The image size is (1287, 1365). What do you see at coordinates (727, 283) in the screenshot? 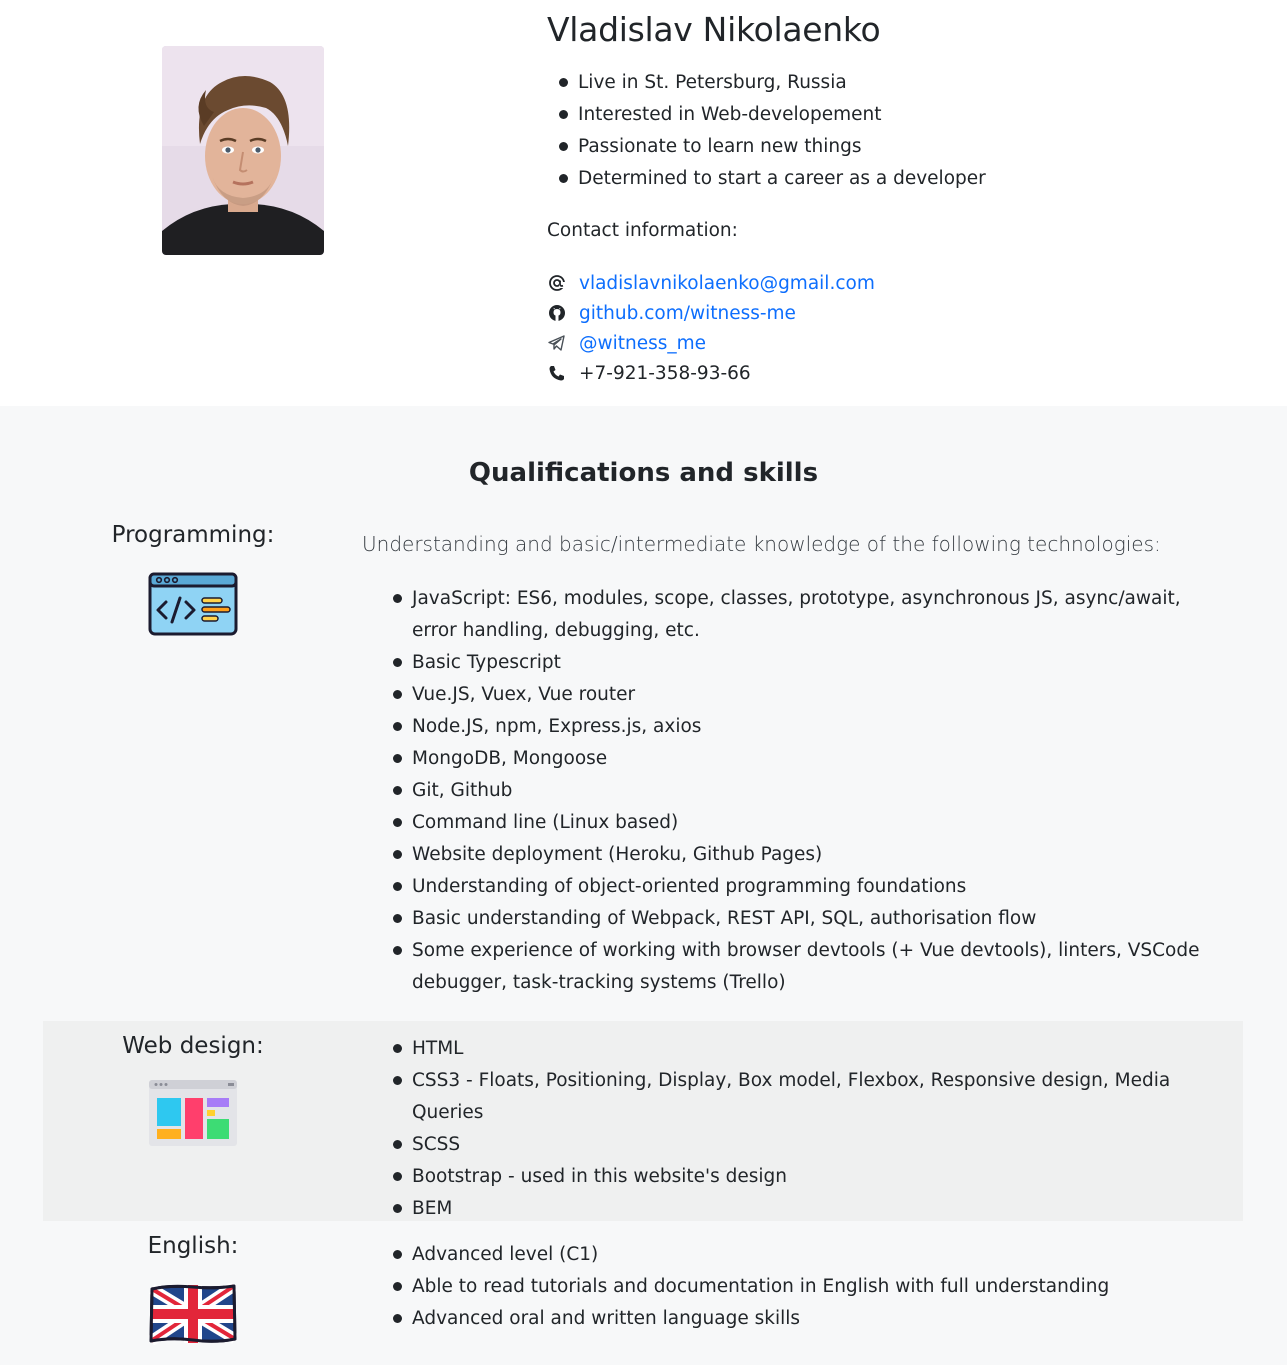
I see `email-link: vladislavnikolaenko@gmail.com` at bounding box center [727, 283].